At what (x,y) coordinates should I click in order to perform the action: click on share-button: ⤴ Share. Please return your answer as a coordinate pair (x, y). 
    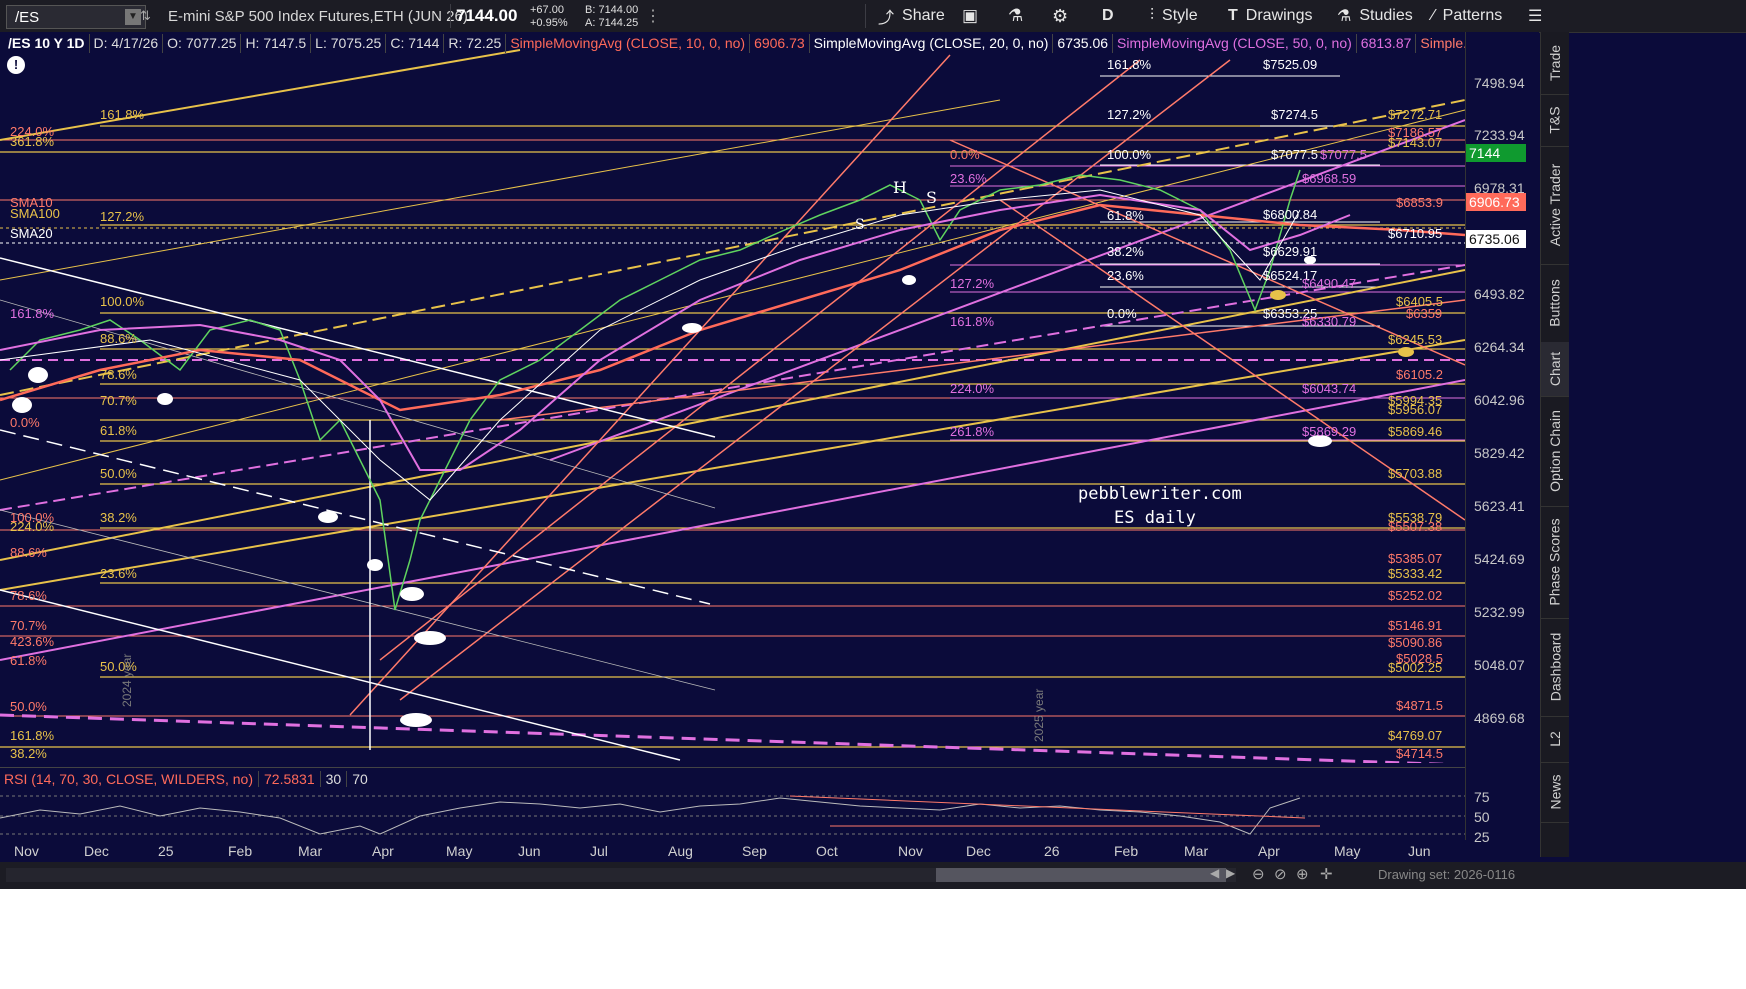
    Looking at the image, I should click on (911, 16).